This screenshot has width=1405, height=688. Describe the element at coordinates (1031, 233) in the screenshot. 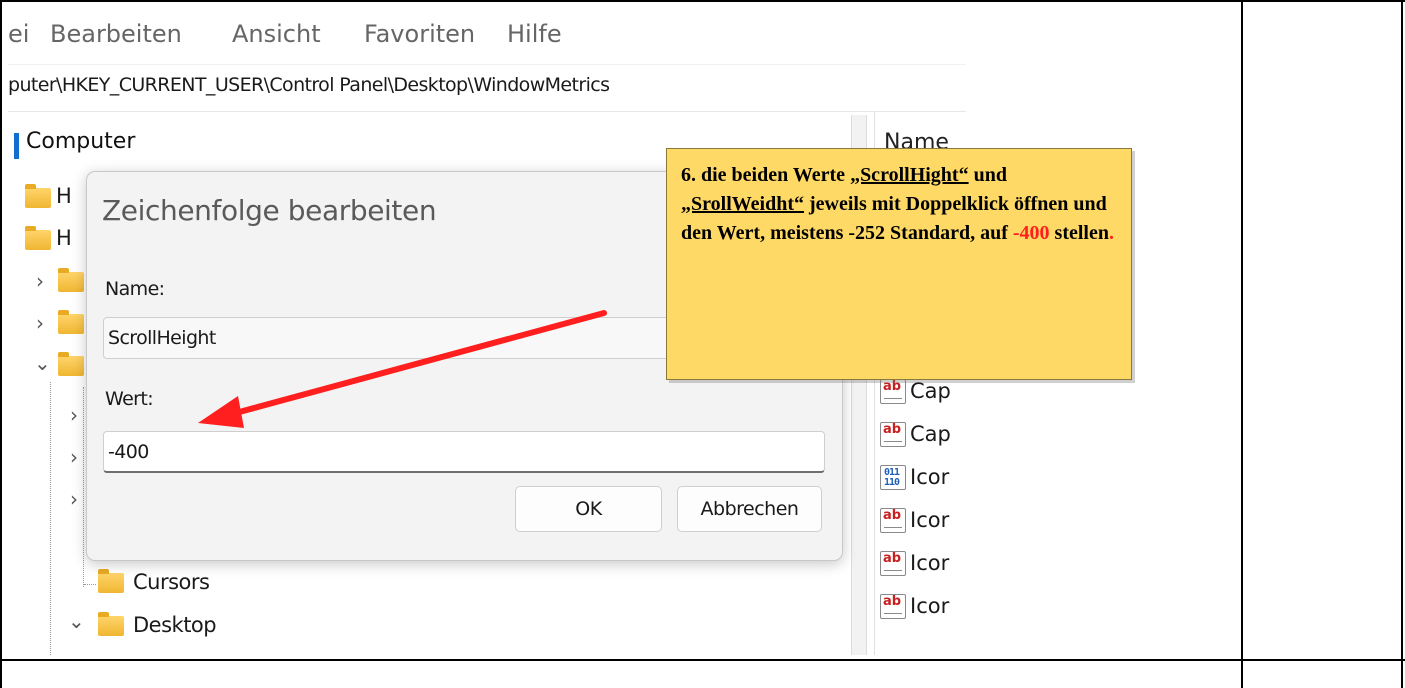

I see `callout-highlight-value: -400` at that location.